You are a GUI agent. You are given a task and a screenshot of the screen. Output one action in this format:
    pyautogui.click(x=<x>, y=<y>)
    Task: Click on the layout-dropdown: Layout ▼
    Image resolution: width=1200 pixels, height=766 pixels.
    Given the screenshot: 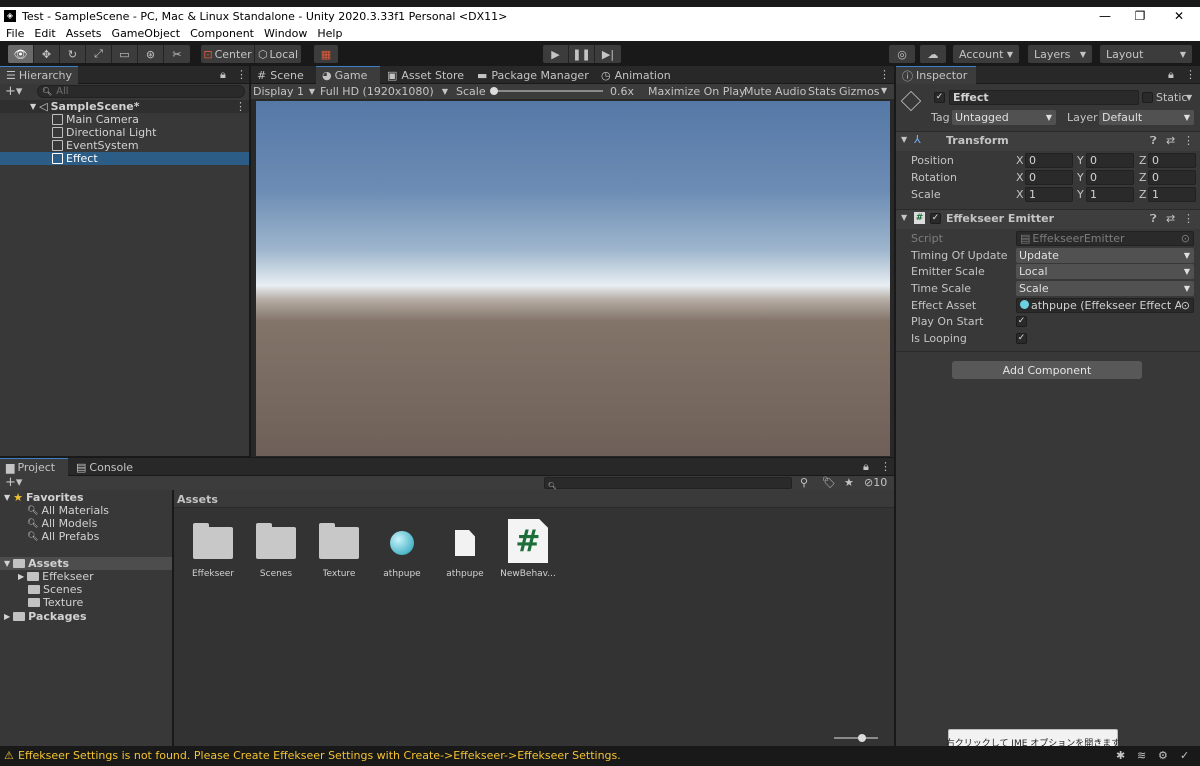 What is the action you would take?
    pyautogui.click(x=1146, y=54)
    